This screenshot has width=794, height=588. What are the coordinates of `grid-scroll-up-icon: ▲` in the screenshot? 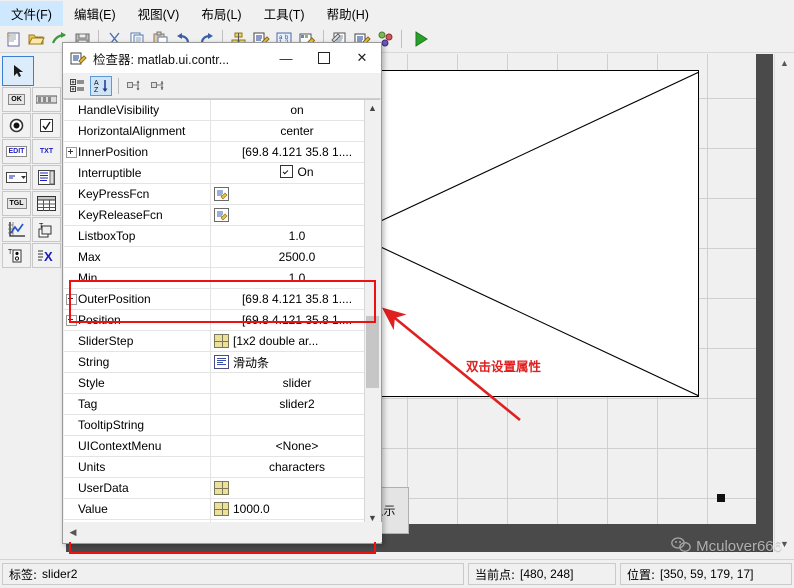 It's located at (372, 107).